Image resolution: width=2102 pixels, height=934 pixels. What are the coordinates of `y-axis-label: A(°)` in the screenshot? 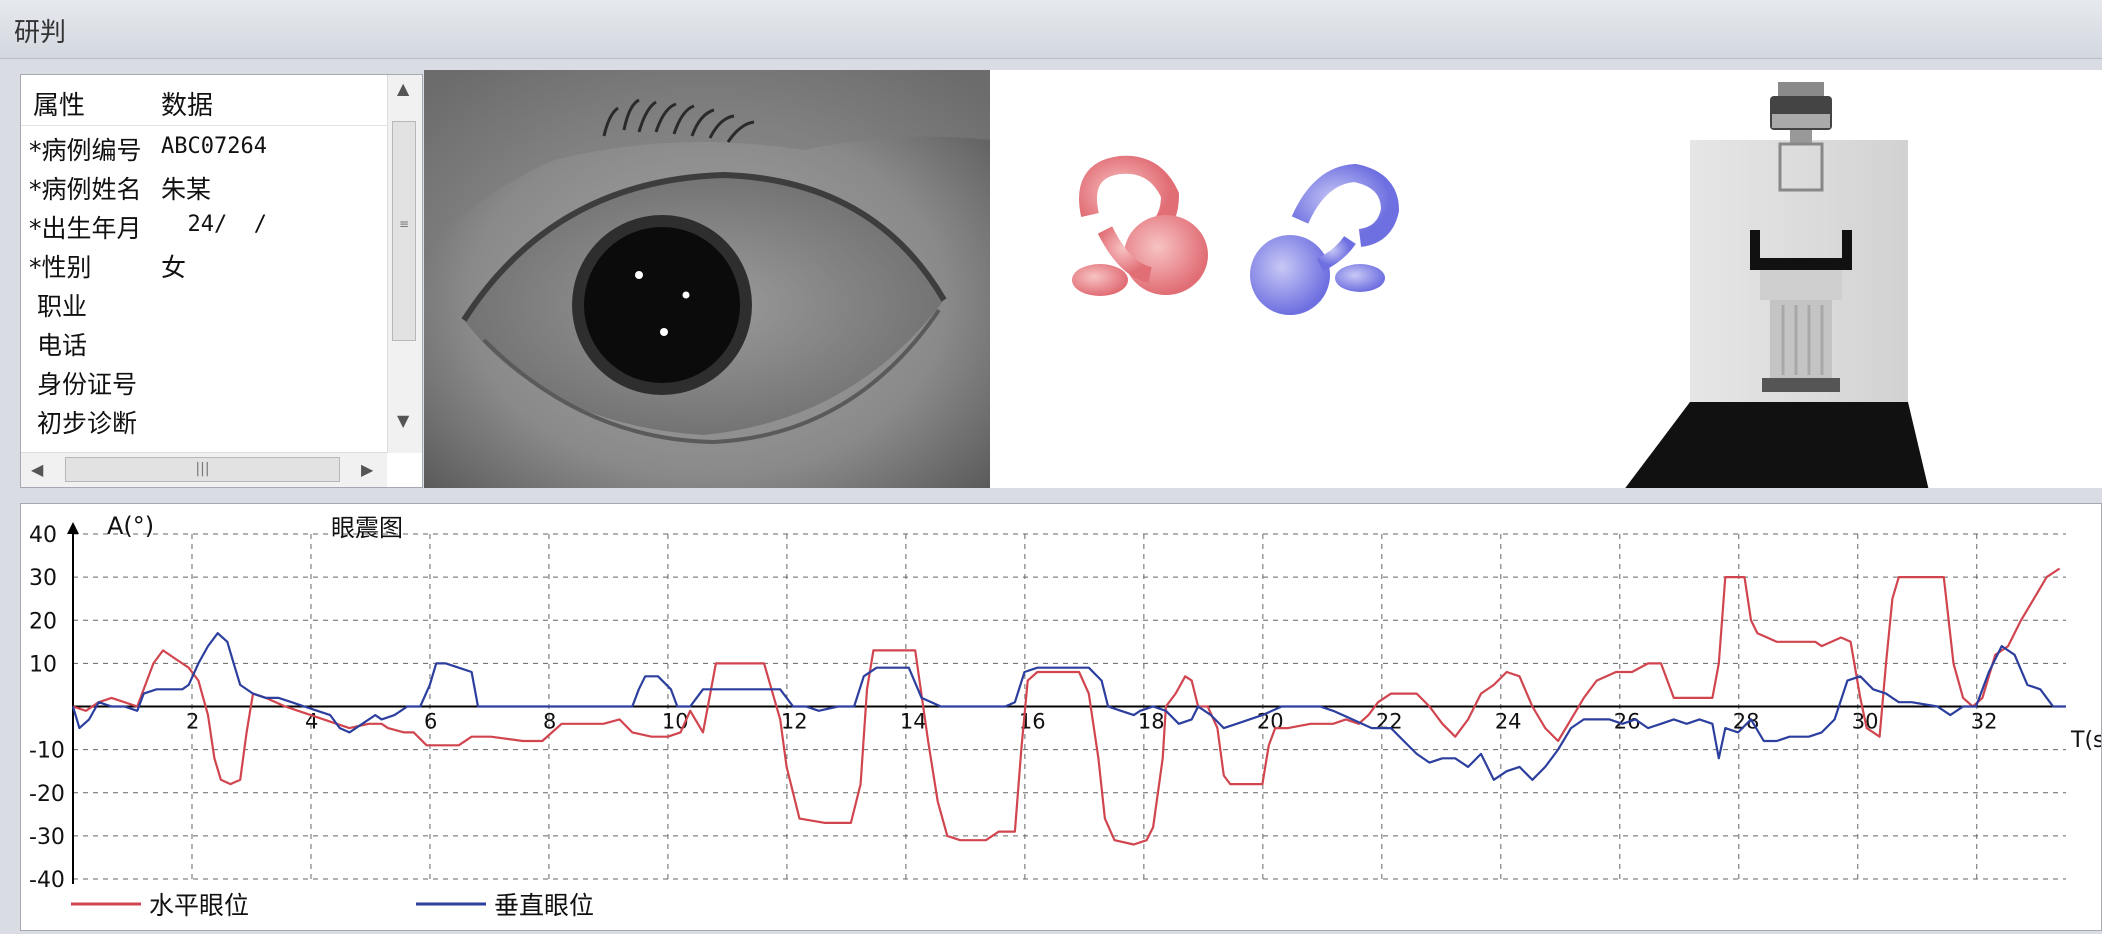 It's located at (130, 526).